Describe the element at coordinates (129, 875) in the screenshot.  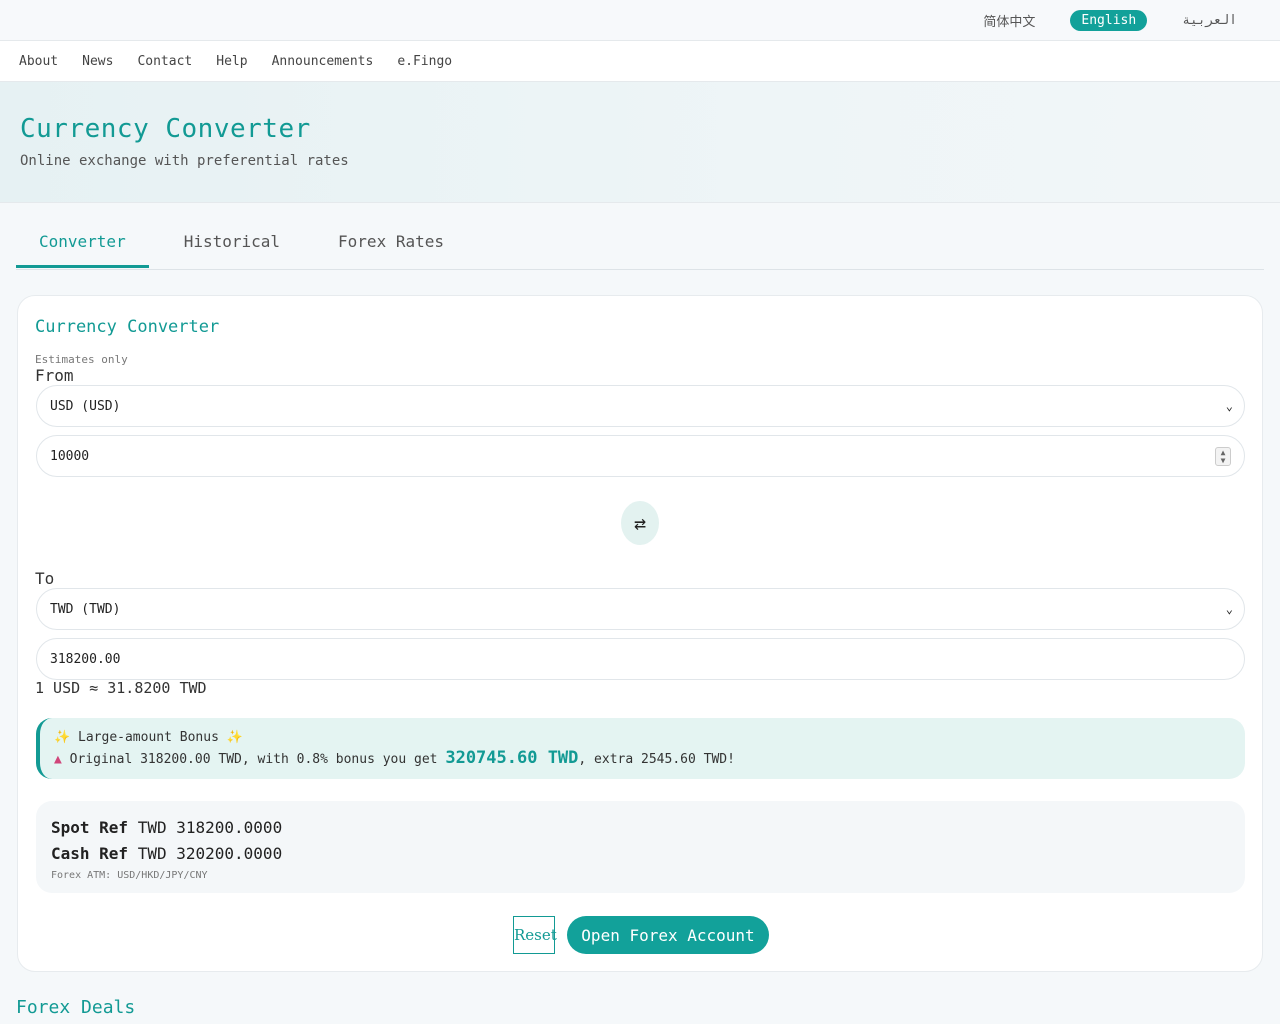
I see `atm-note: Forex ATM: USD/HKD/JPY/CNY` at that location.